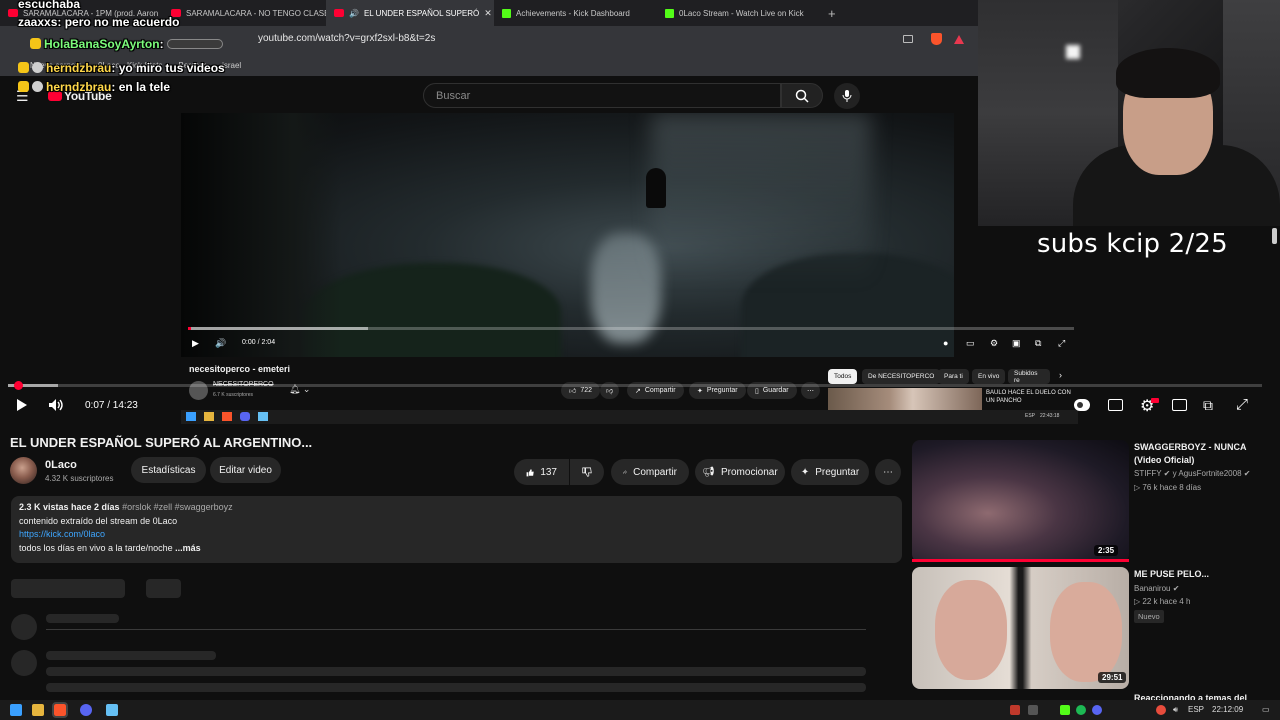 This screenshot has width=1280, height=720. I want to click on inner-taskbar, so click(629, 417).